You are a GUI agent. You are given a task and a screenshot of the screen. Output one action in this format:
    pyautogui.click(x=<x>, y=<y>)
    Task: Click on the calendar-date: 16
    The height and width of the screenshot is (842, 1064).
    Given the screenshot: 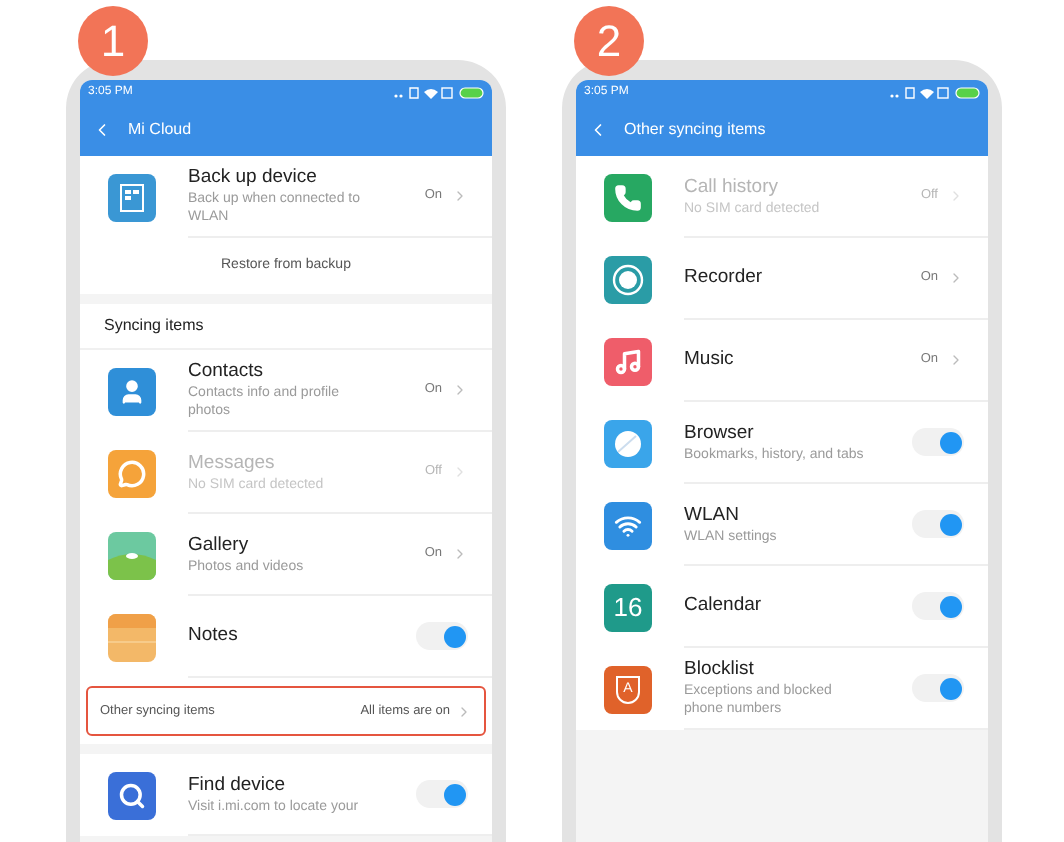 What is the action you would take?
    pyautogui.click(x=628, y=607)
    